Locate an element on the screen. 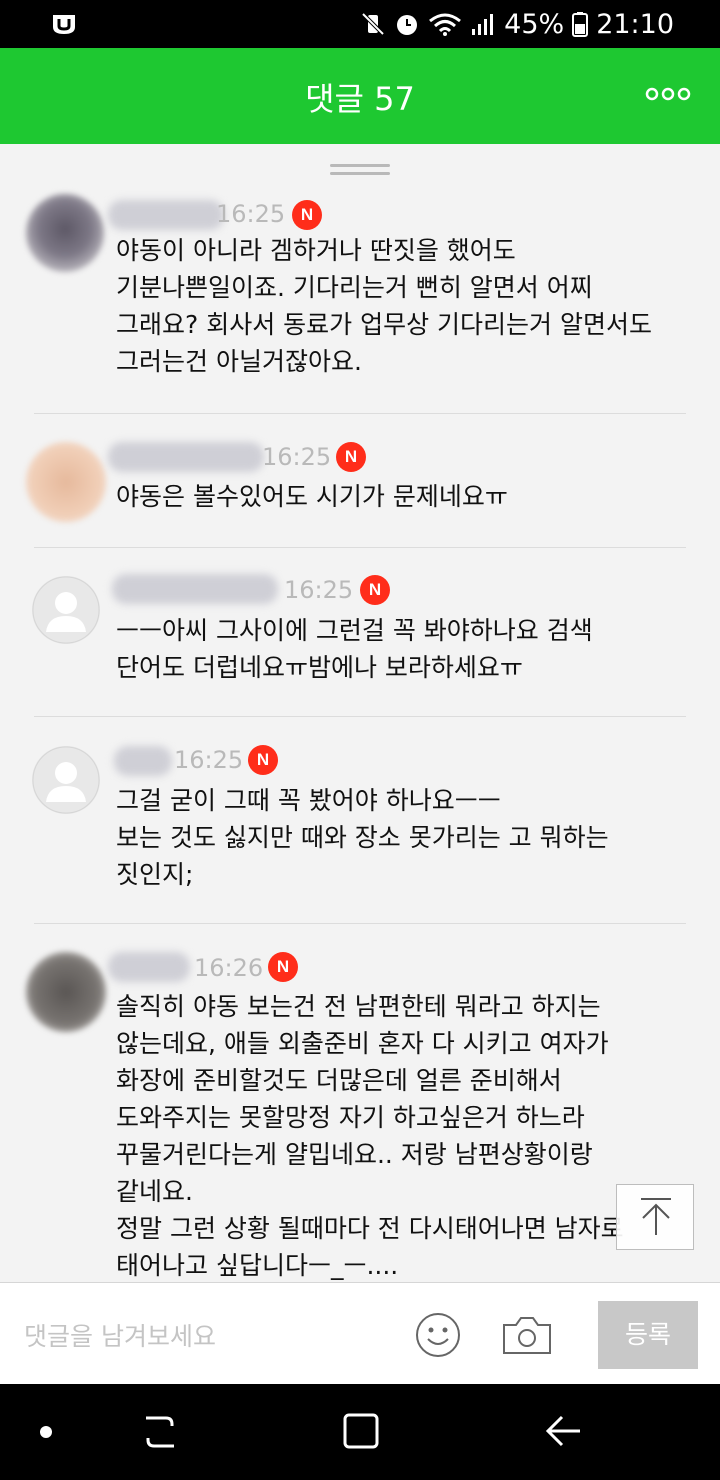 The width and height of the screenshot is (720, 1480). submit-button: 등록 is located at coordinates (648, 1335).